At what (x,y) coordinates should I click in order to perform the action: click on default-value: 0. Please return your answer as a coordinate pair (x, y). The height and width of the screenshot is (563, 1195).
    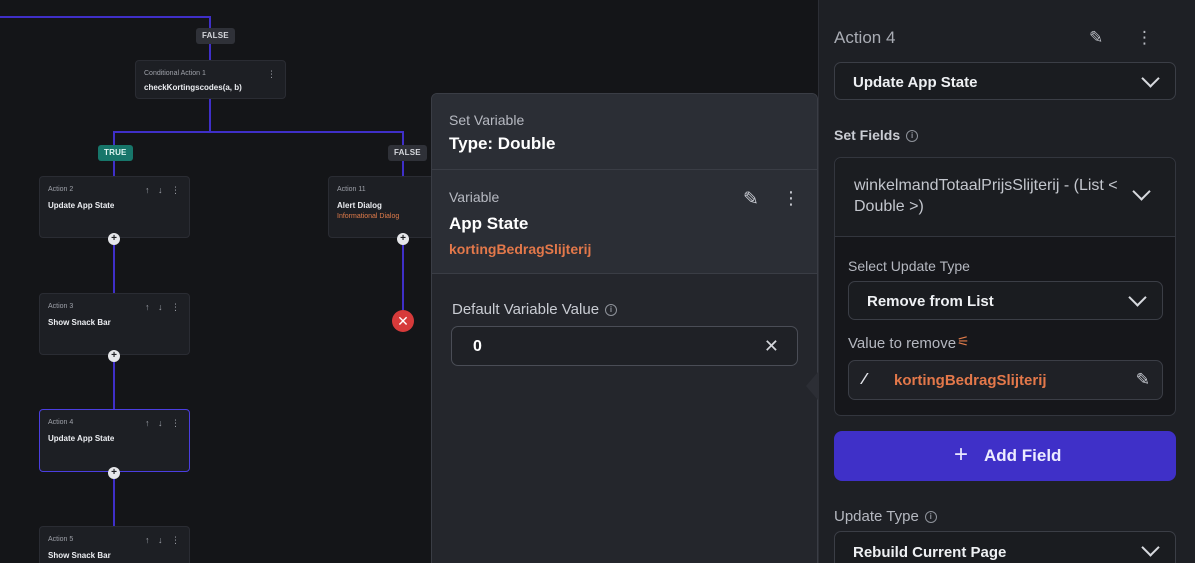
    Looking at the image, I should click on (477, 347).